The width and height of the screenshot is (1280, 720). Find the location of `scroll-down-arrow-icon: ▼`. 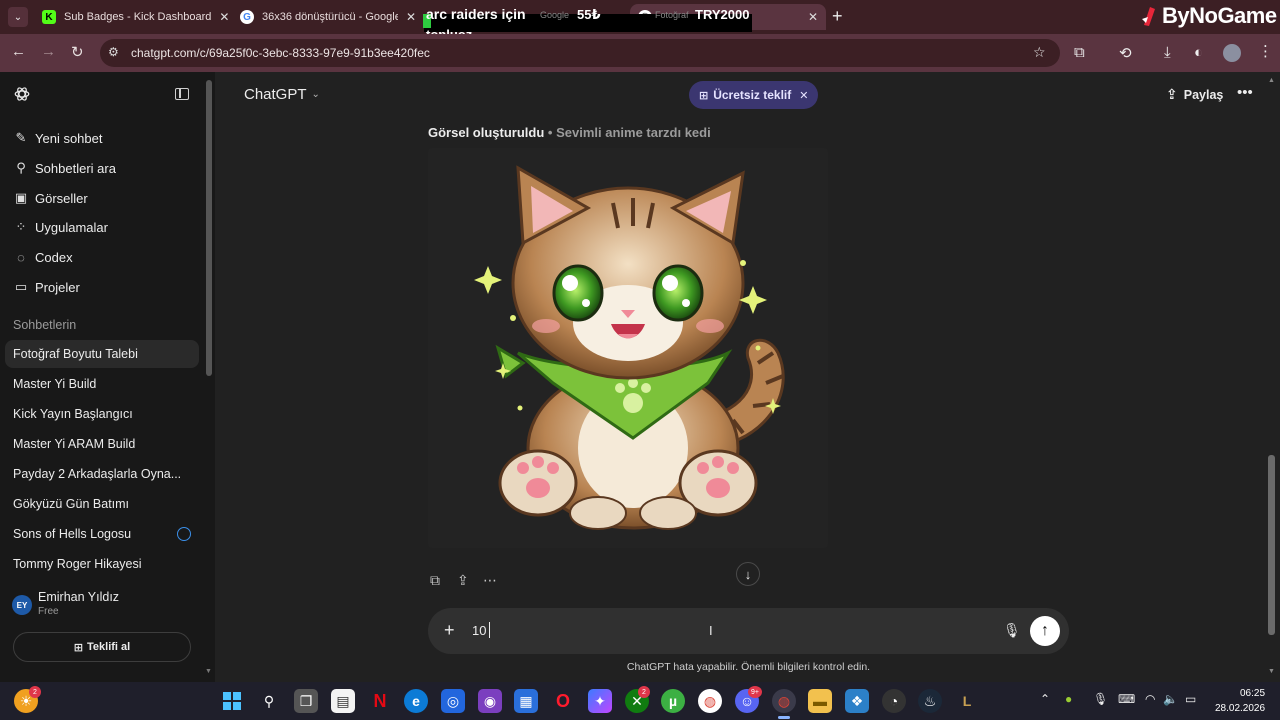

scroll-down-arrow-icon: ▼ is located at coordinates (1271, 671).